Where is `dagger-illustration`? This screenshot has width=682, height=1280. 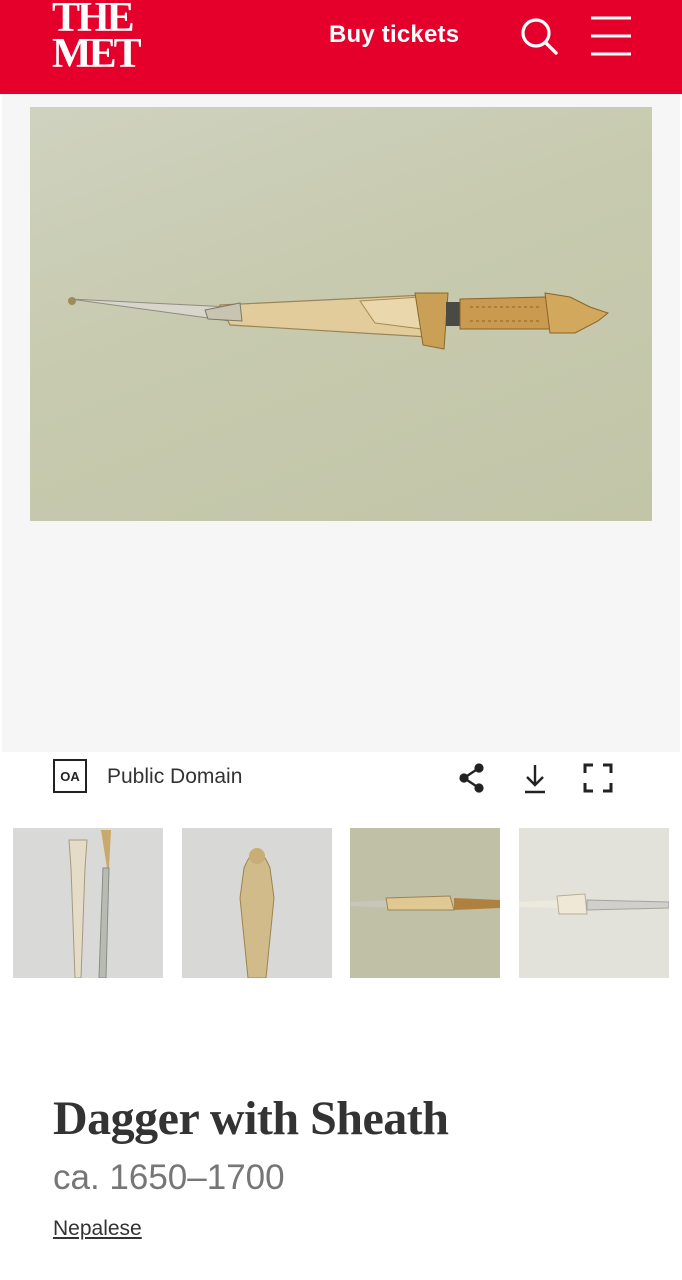
dagger-illustration is located at coordinates (339, 321).